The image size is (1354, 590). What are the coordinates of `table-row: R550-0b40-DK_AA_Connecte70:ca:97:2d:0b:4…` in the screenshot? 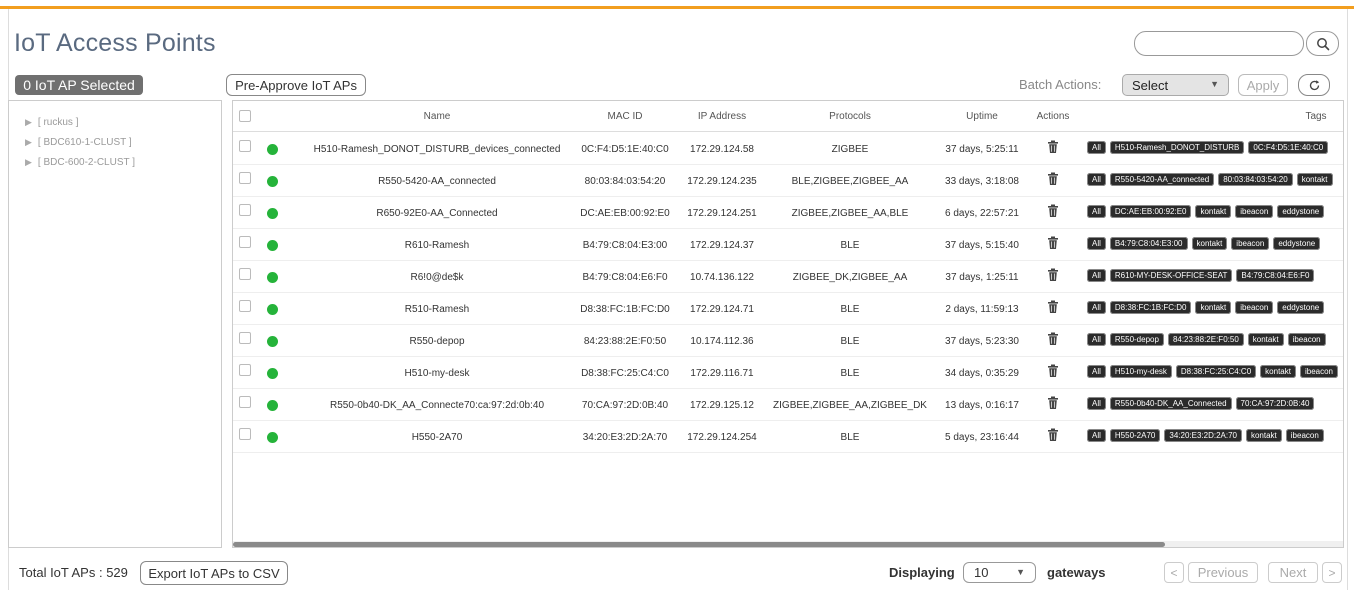 It's located at (788, 405).